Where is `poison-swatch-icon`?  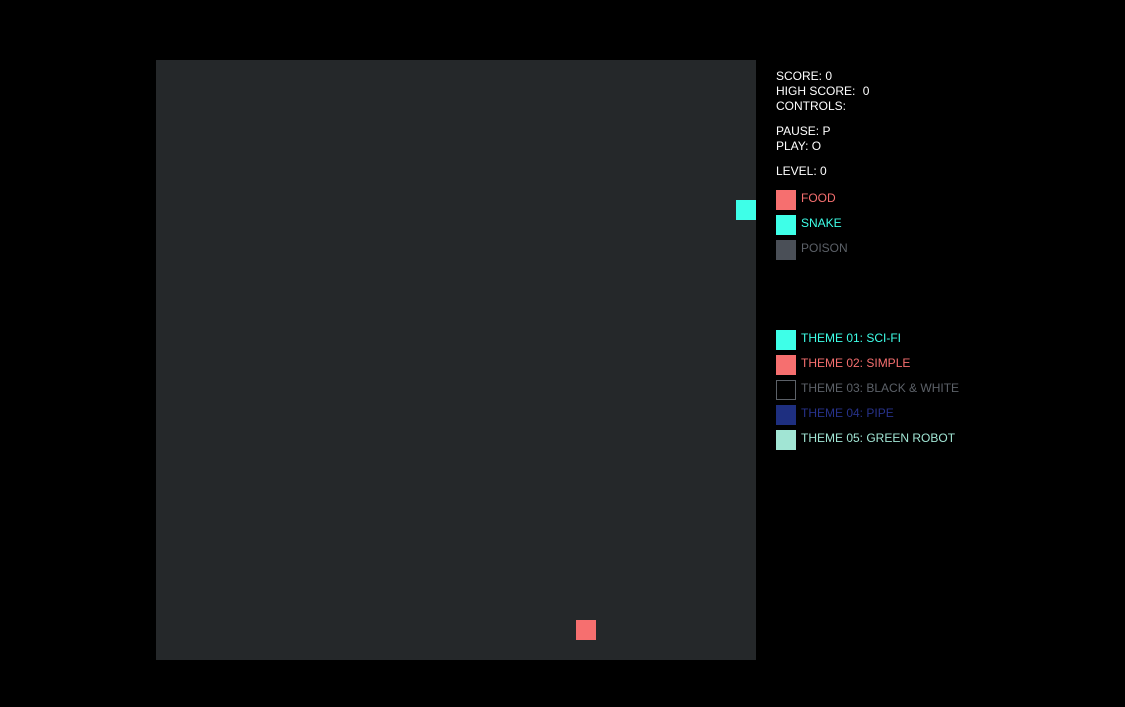
poison-swatch-icon is located at coordinates (786, 250).